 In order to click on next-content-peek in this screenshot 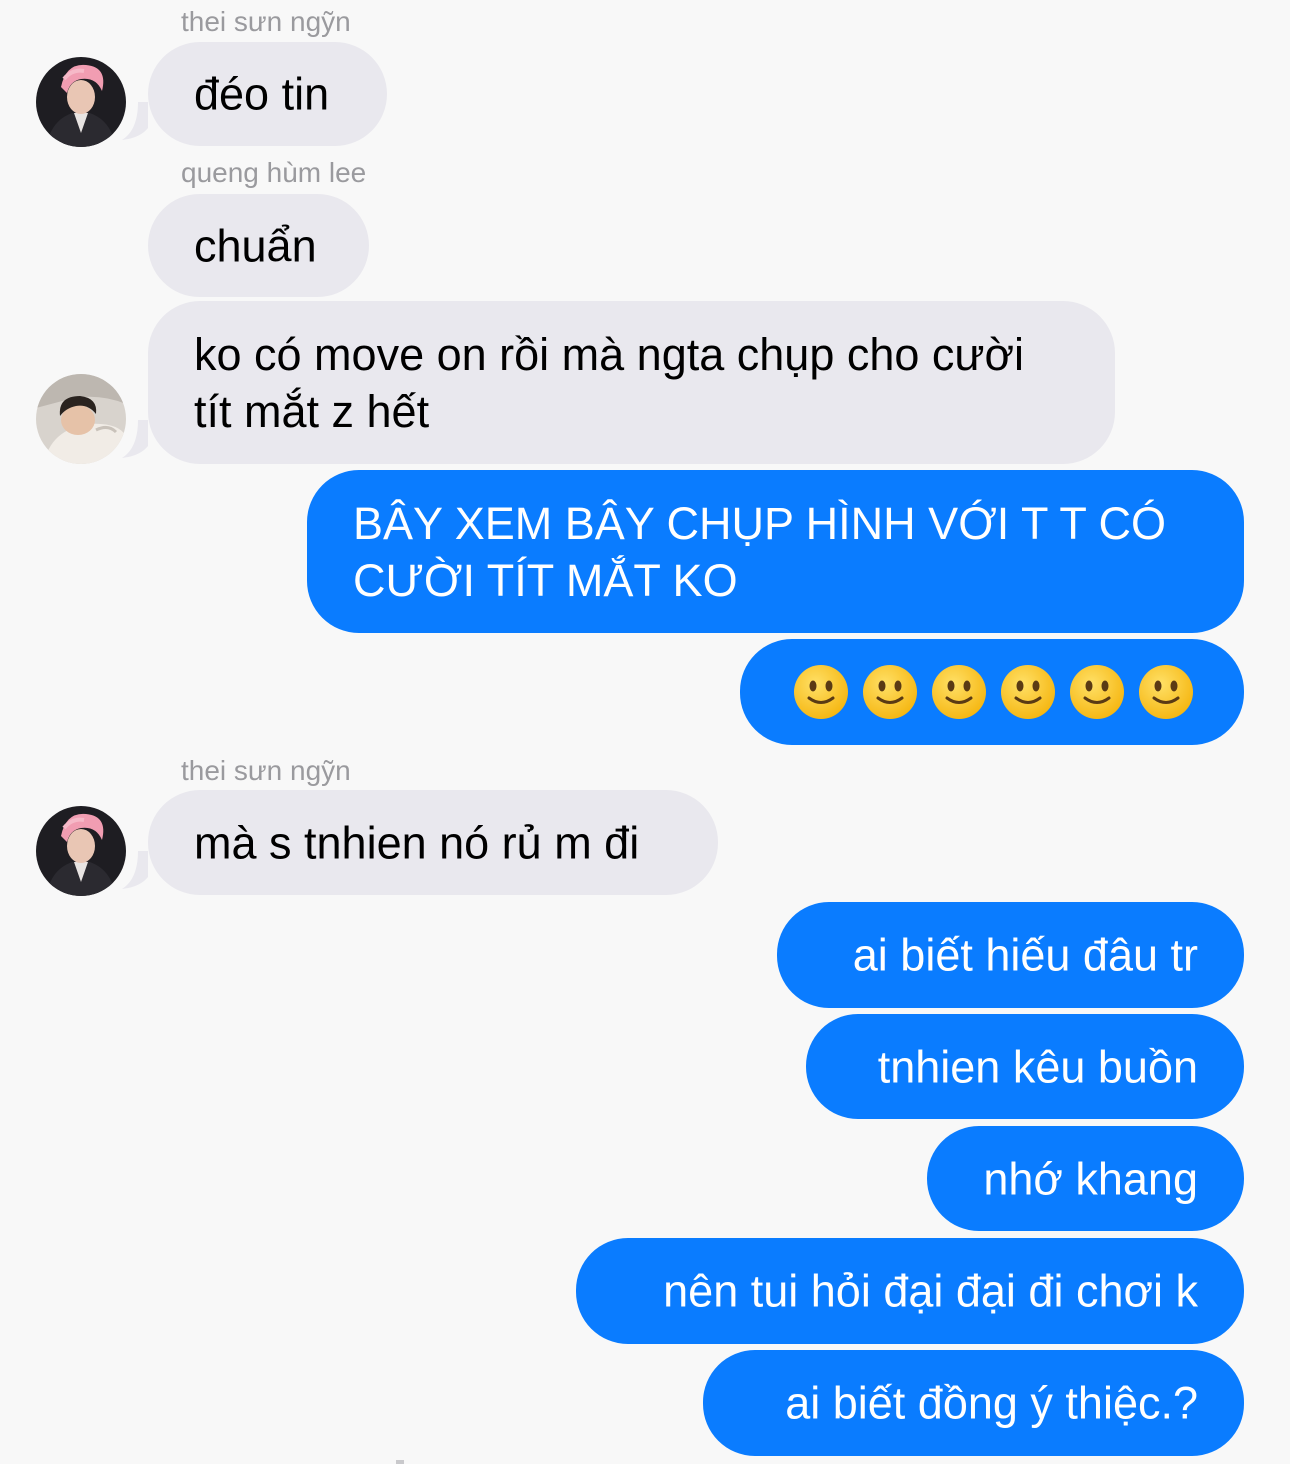, I will do `click(400, 1462)`.